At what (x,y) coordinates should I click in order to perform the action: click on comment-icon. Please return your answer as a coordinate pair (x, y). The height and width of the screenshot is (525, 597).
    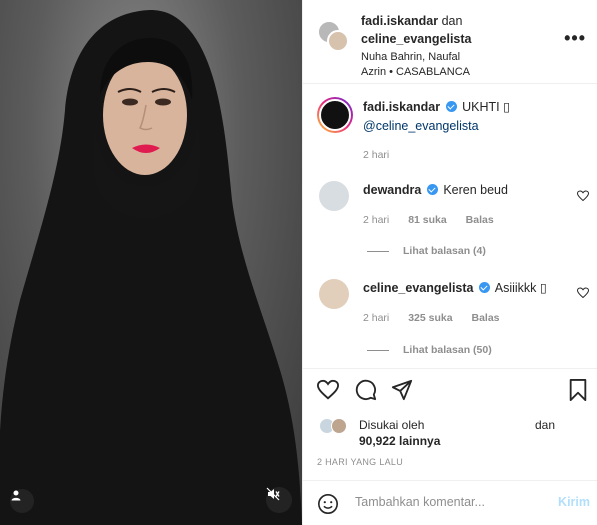
    Looking at the image, I should click on (366, 390).